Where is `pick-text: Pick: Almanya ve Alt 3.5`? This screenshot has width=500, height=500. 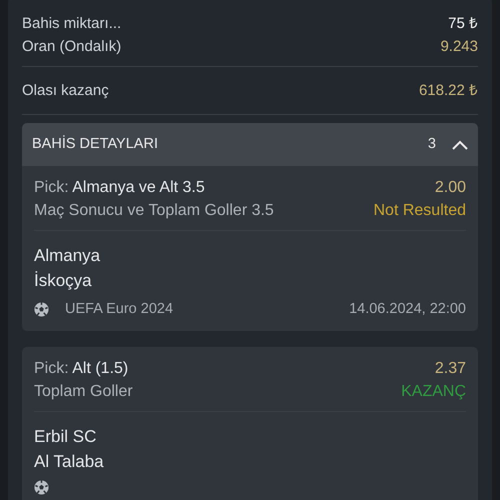 pick-text: Pick: Almanya ve Alt 3.5 is located at coordinates (119, 188).